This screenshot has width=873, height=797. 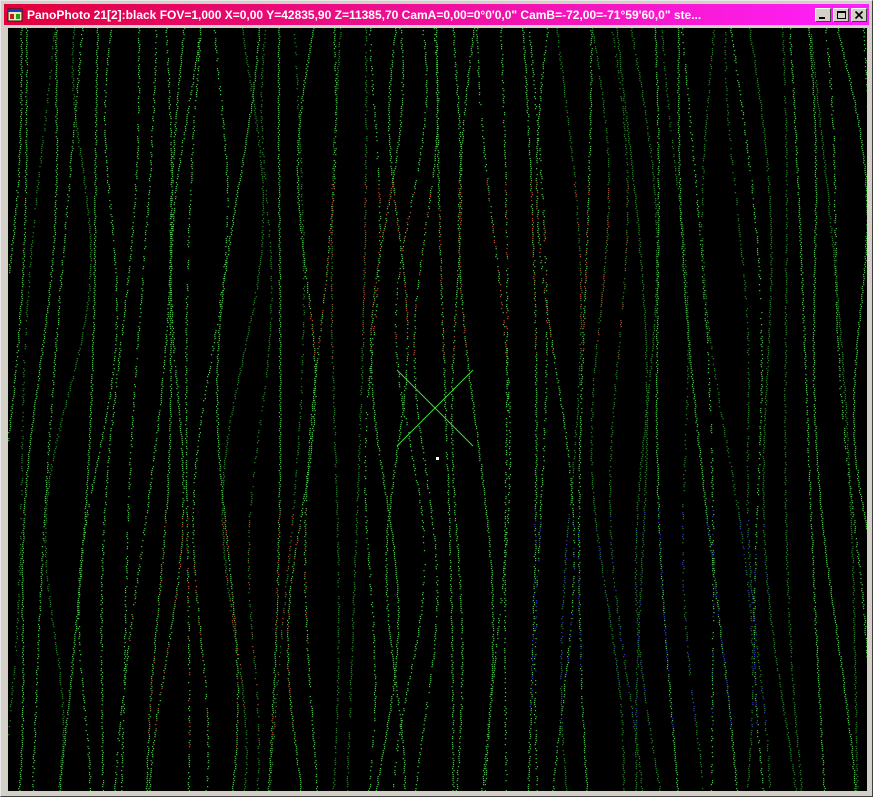 I want to click on maximize-button, so click(x=841, y=14).